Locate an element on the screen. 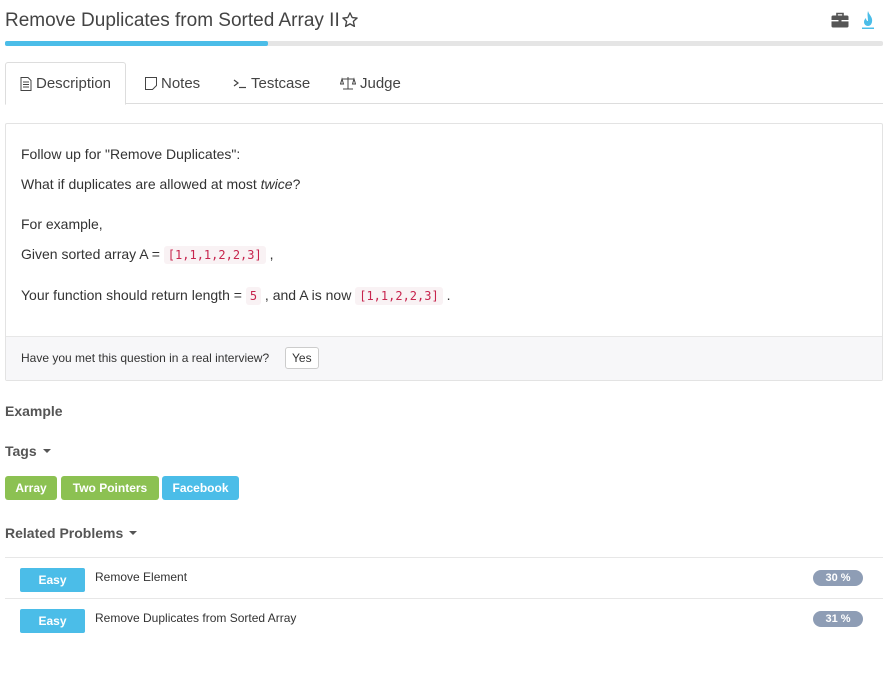  description-text: What if duplicates are allowed at most is located at coordinates (141, 184).